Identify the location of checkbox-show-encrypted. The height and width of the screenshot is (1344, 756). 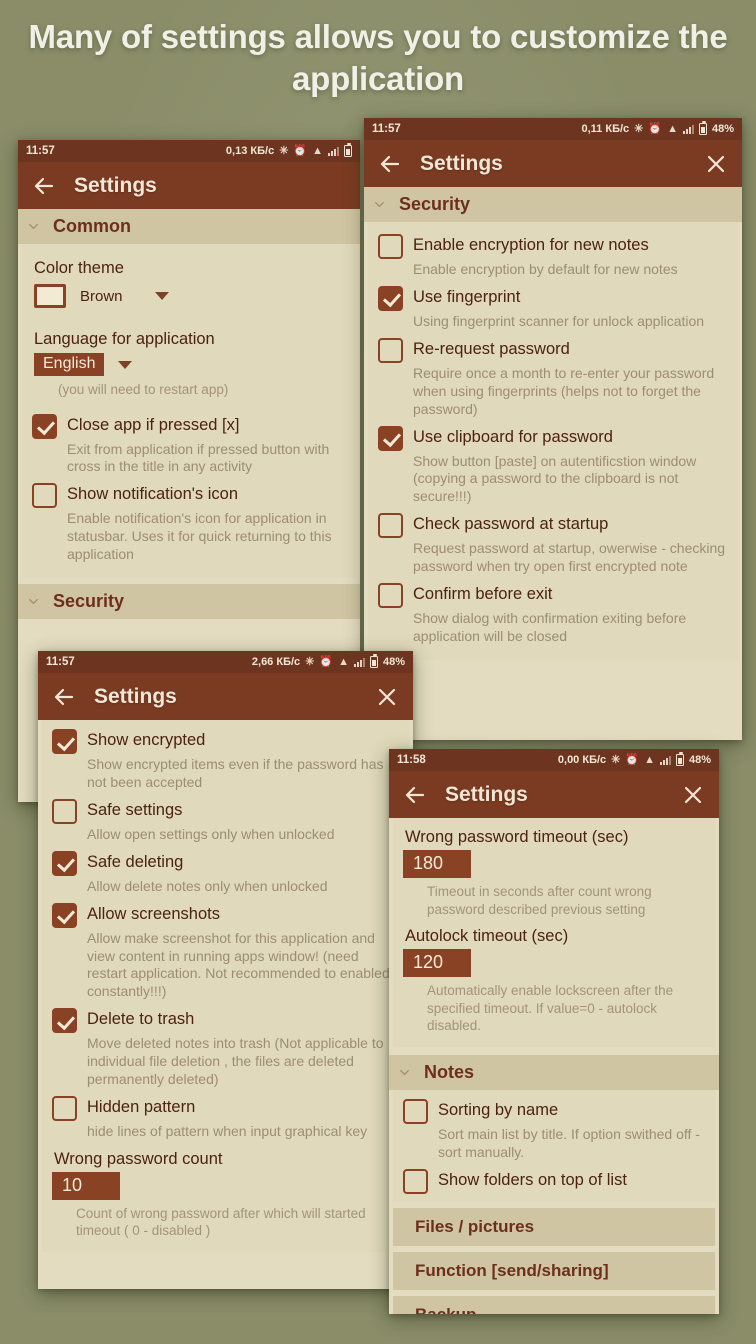
(64, 741).